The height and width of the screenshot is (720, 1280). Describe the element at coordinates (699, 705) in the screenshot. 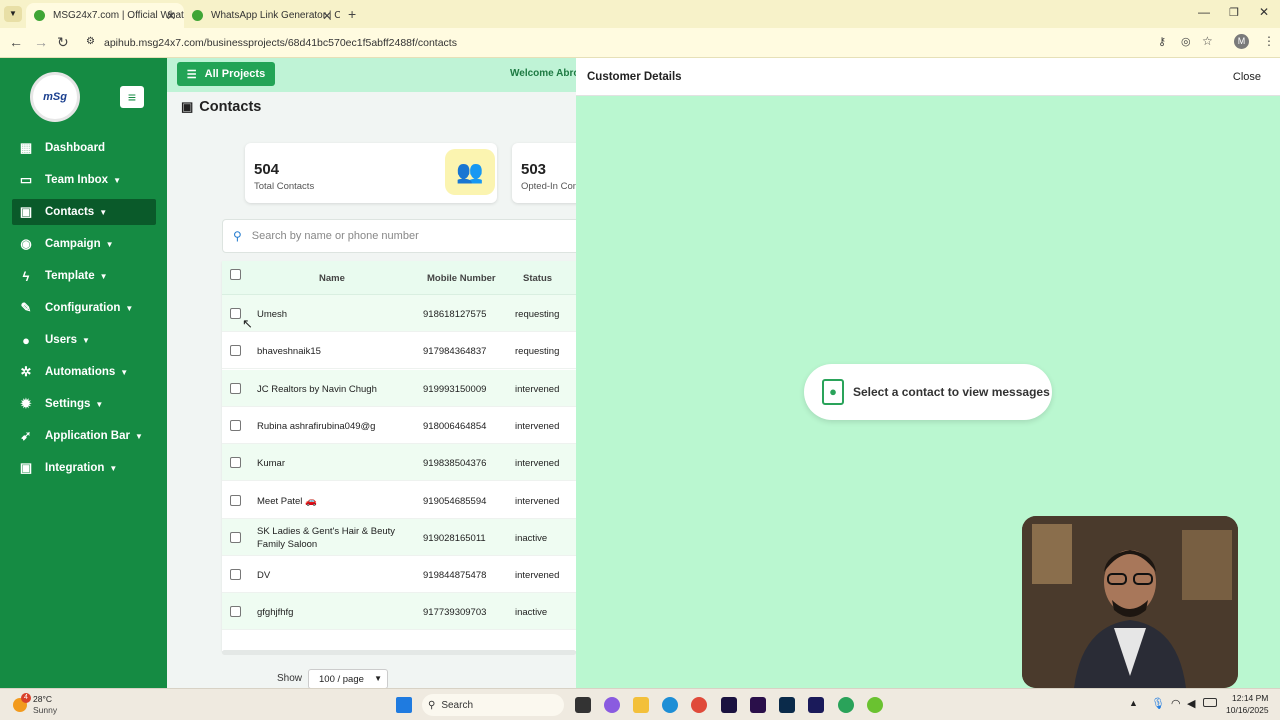

I see `chrome-icon` at that location.